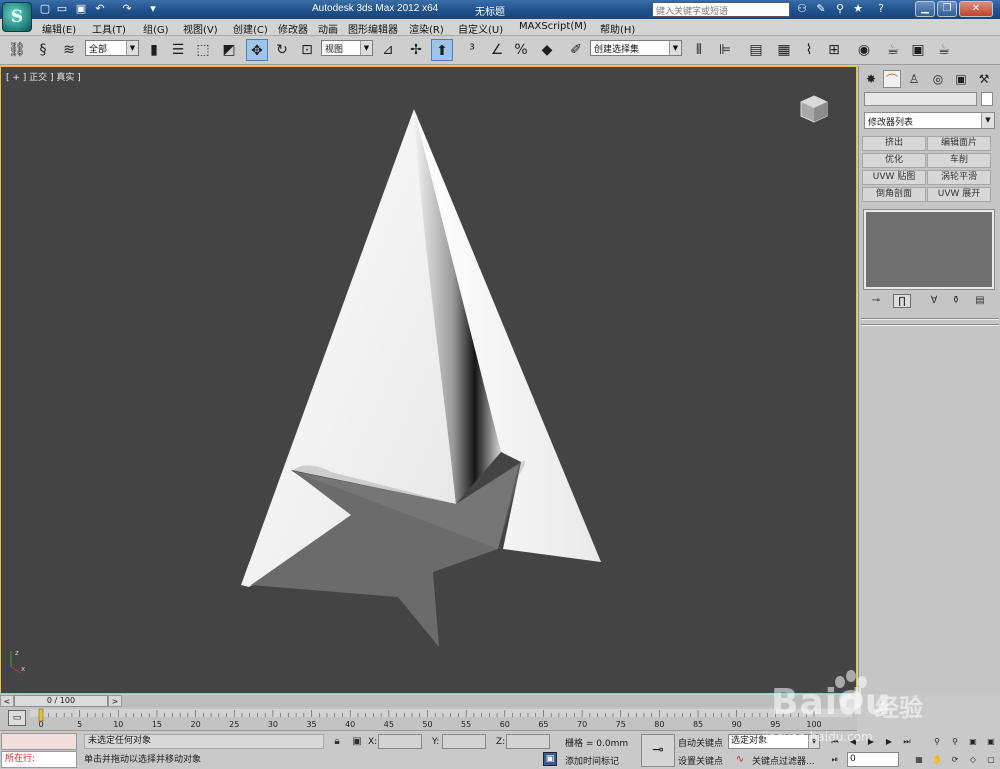  Describe the element at coordinates (944, 50) in the screenshot. I see `render-icon: ☕` at that location.